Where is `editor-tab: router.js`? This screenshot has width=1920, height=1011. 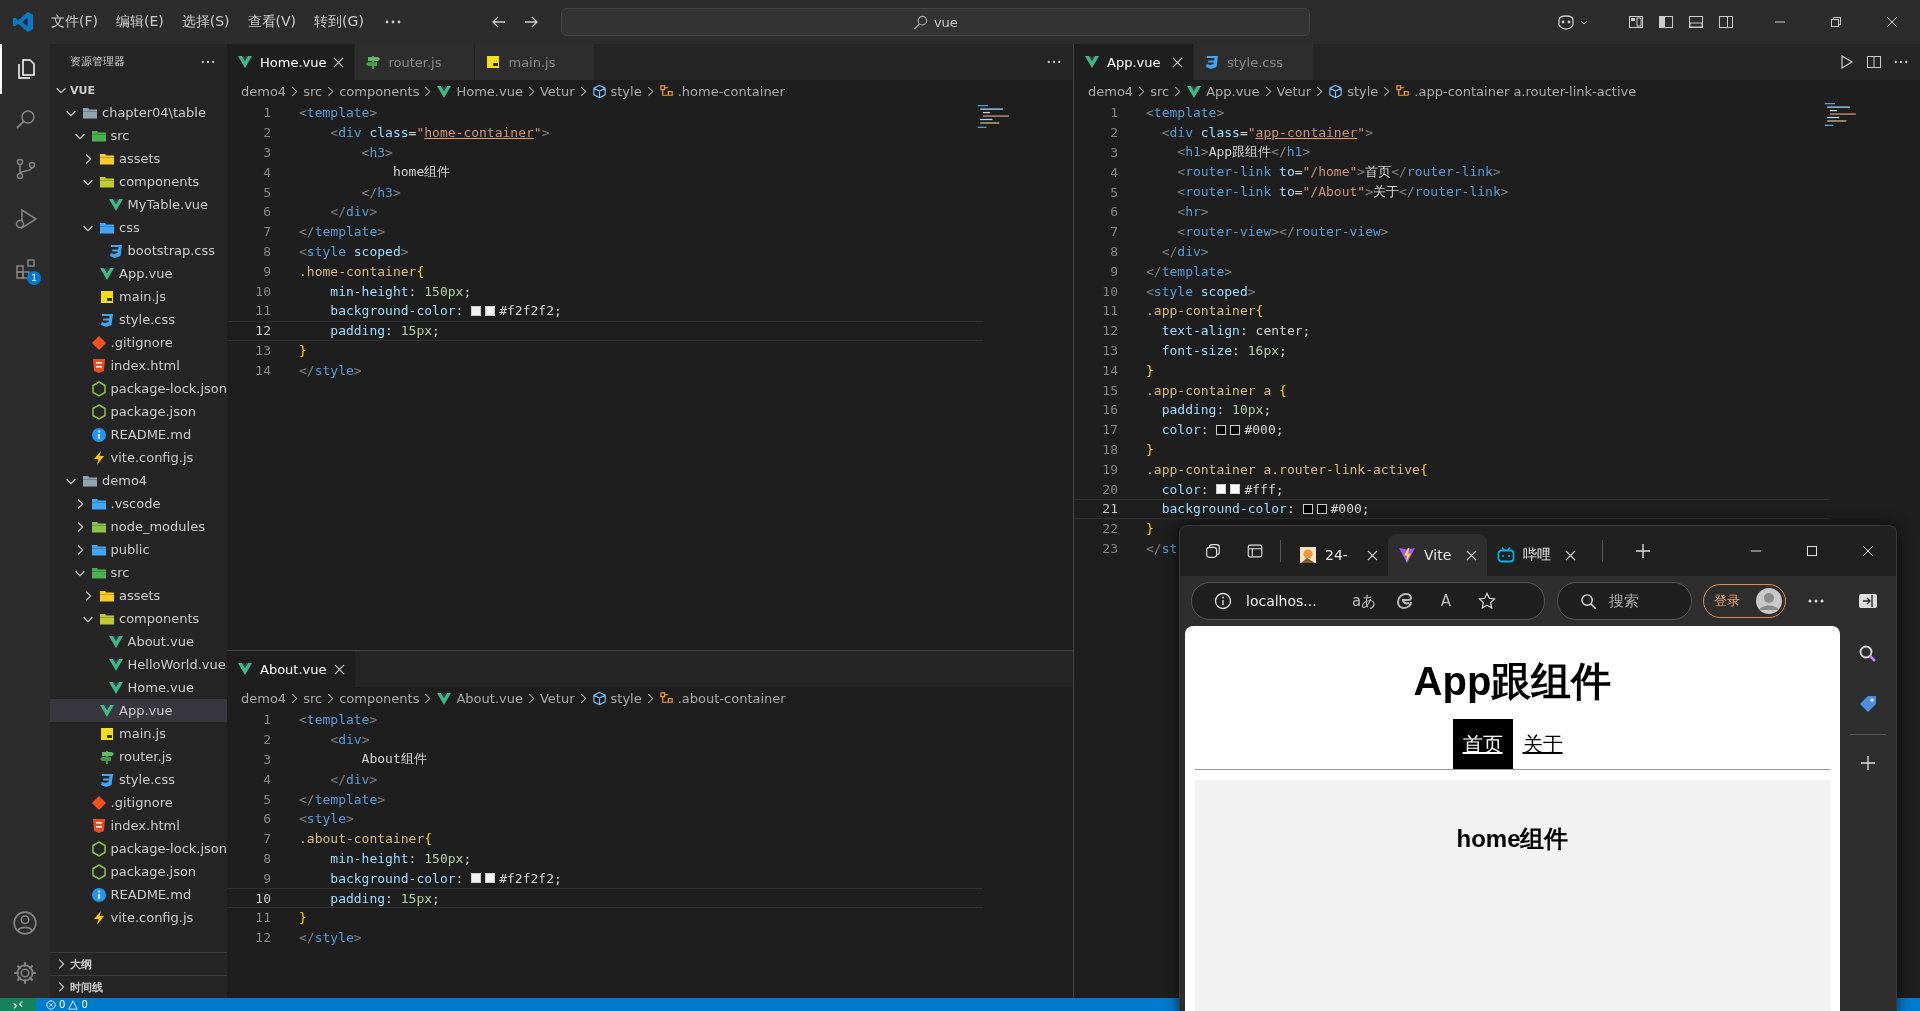
editor-tab: router.js is located at coordinates (415, 62).